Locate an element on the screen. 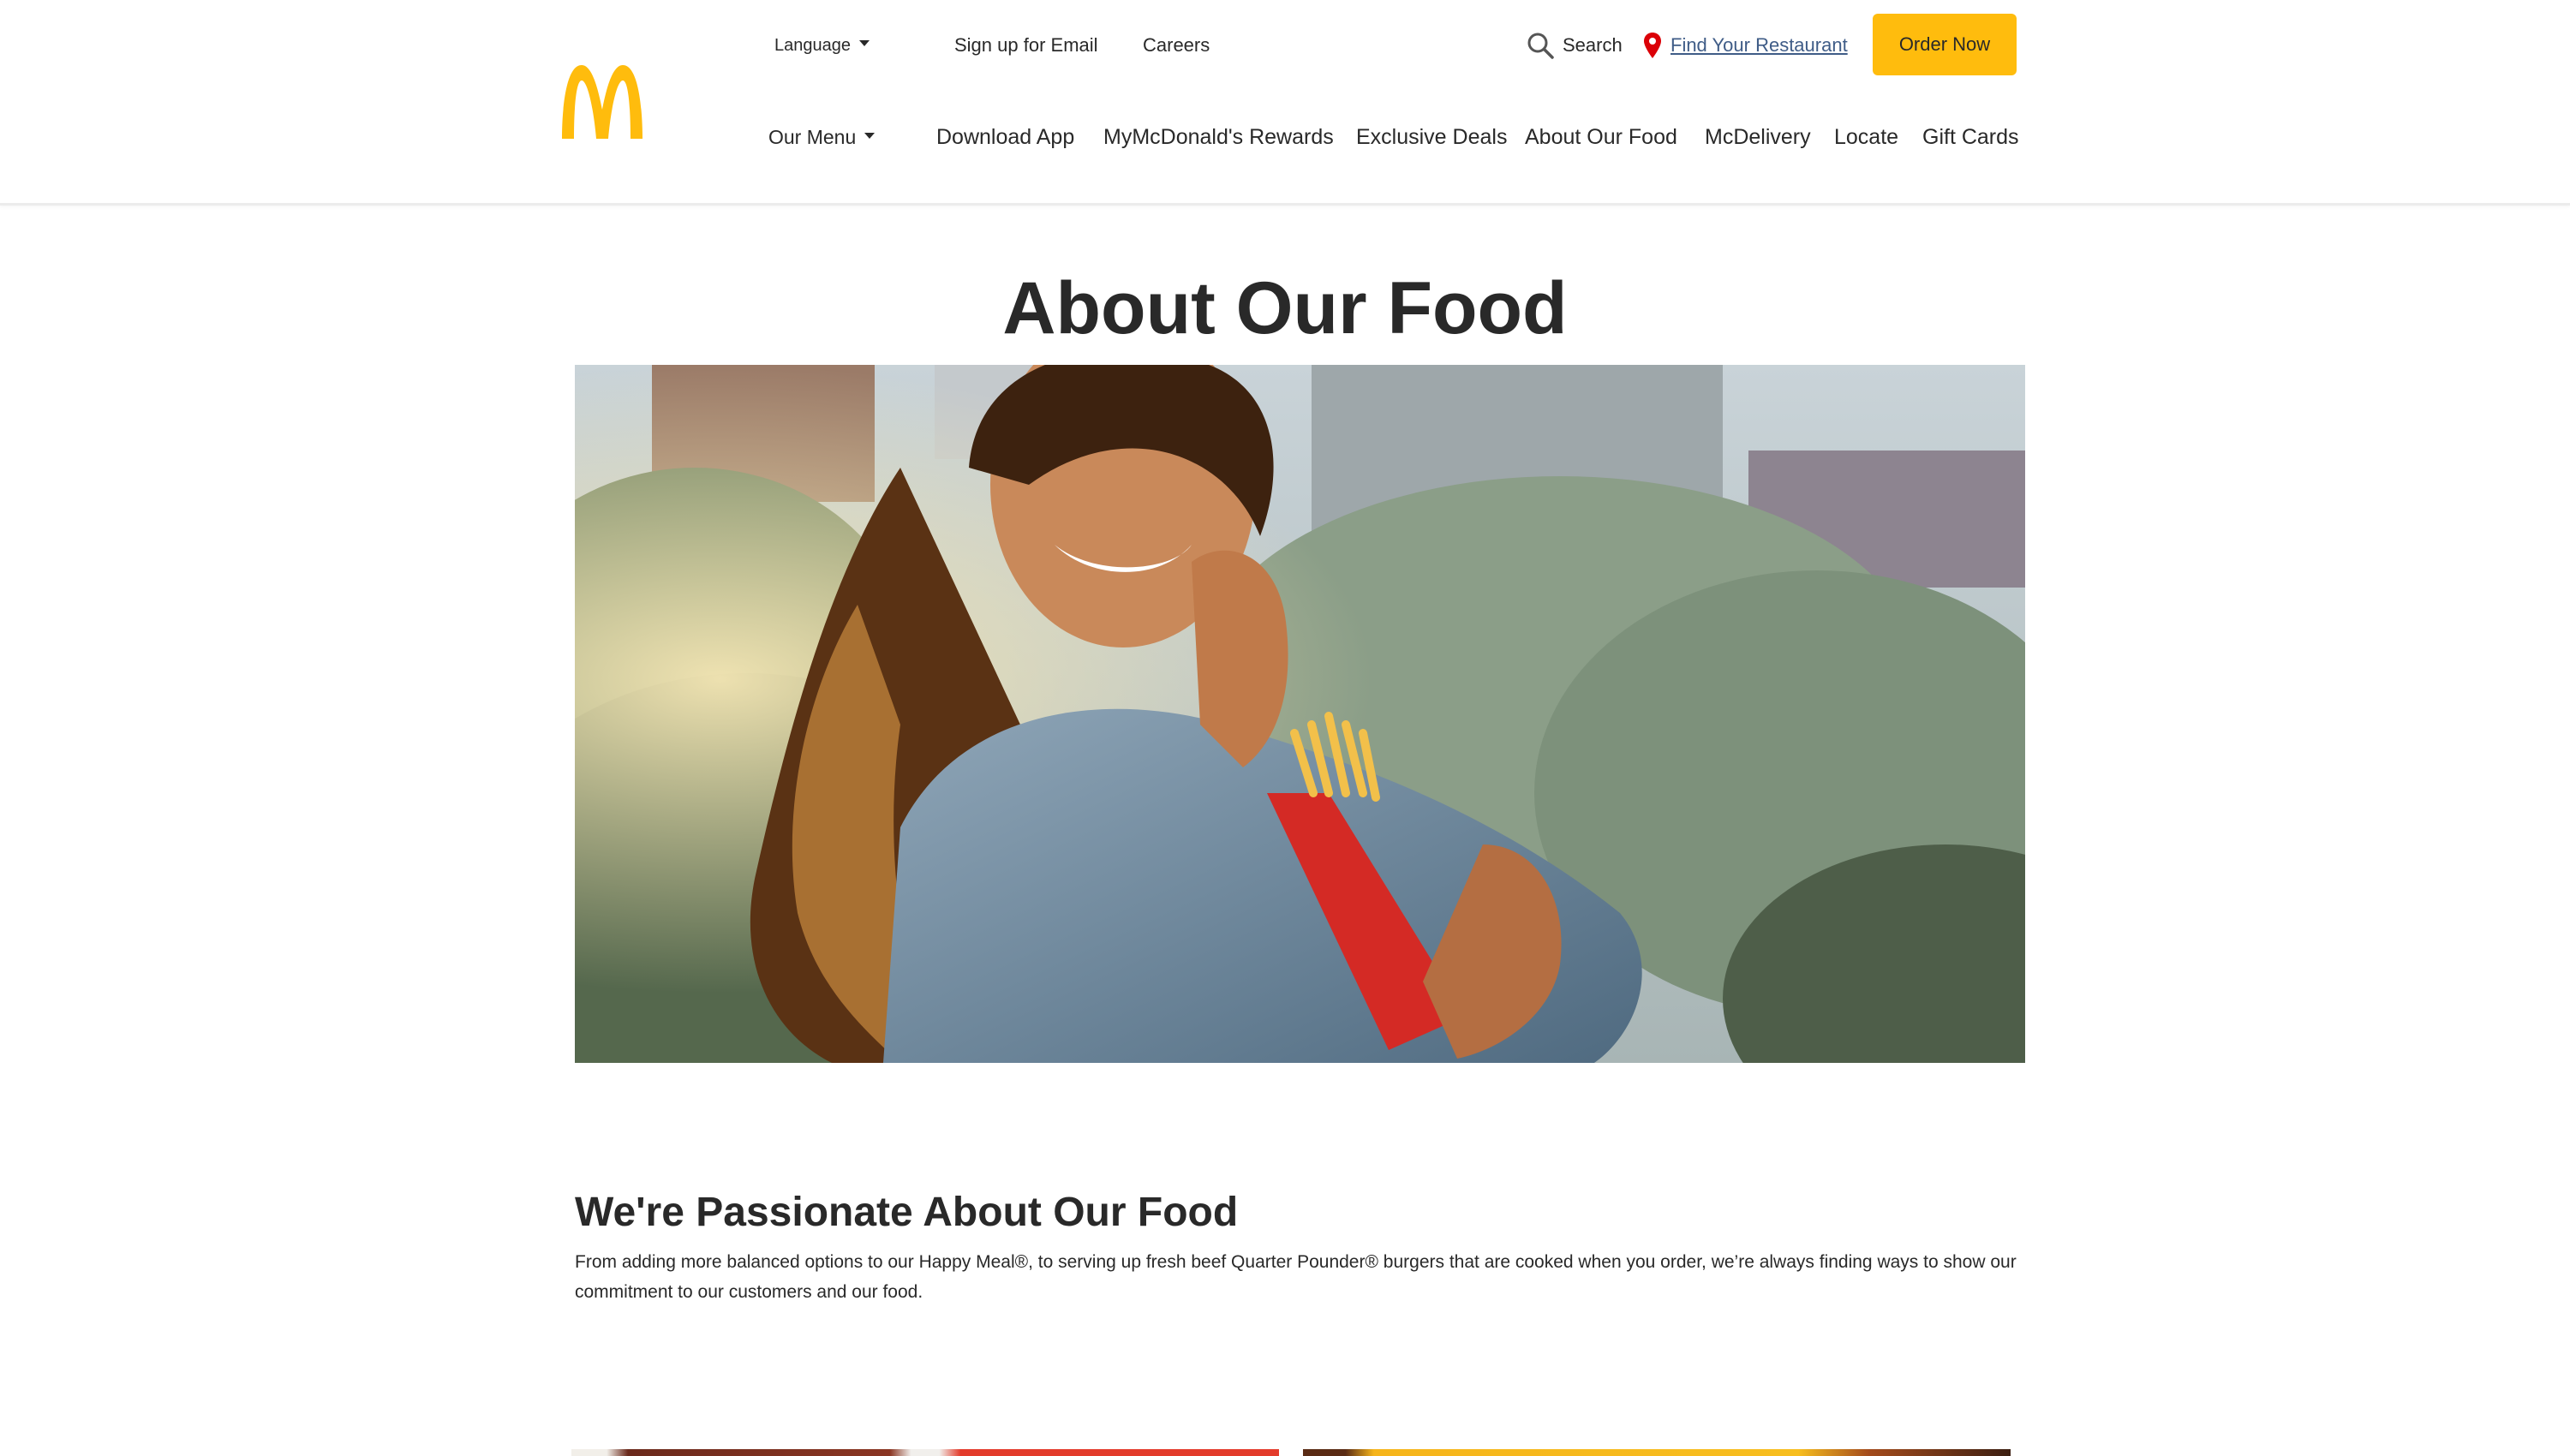 The height and width of the screenshot is (1456, 2570). search-button: Search is located at coordinates (1575, 45).